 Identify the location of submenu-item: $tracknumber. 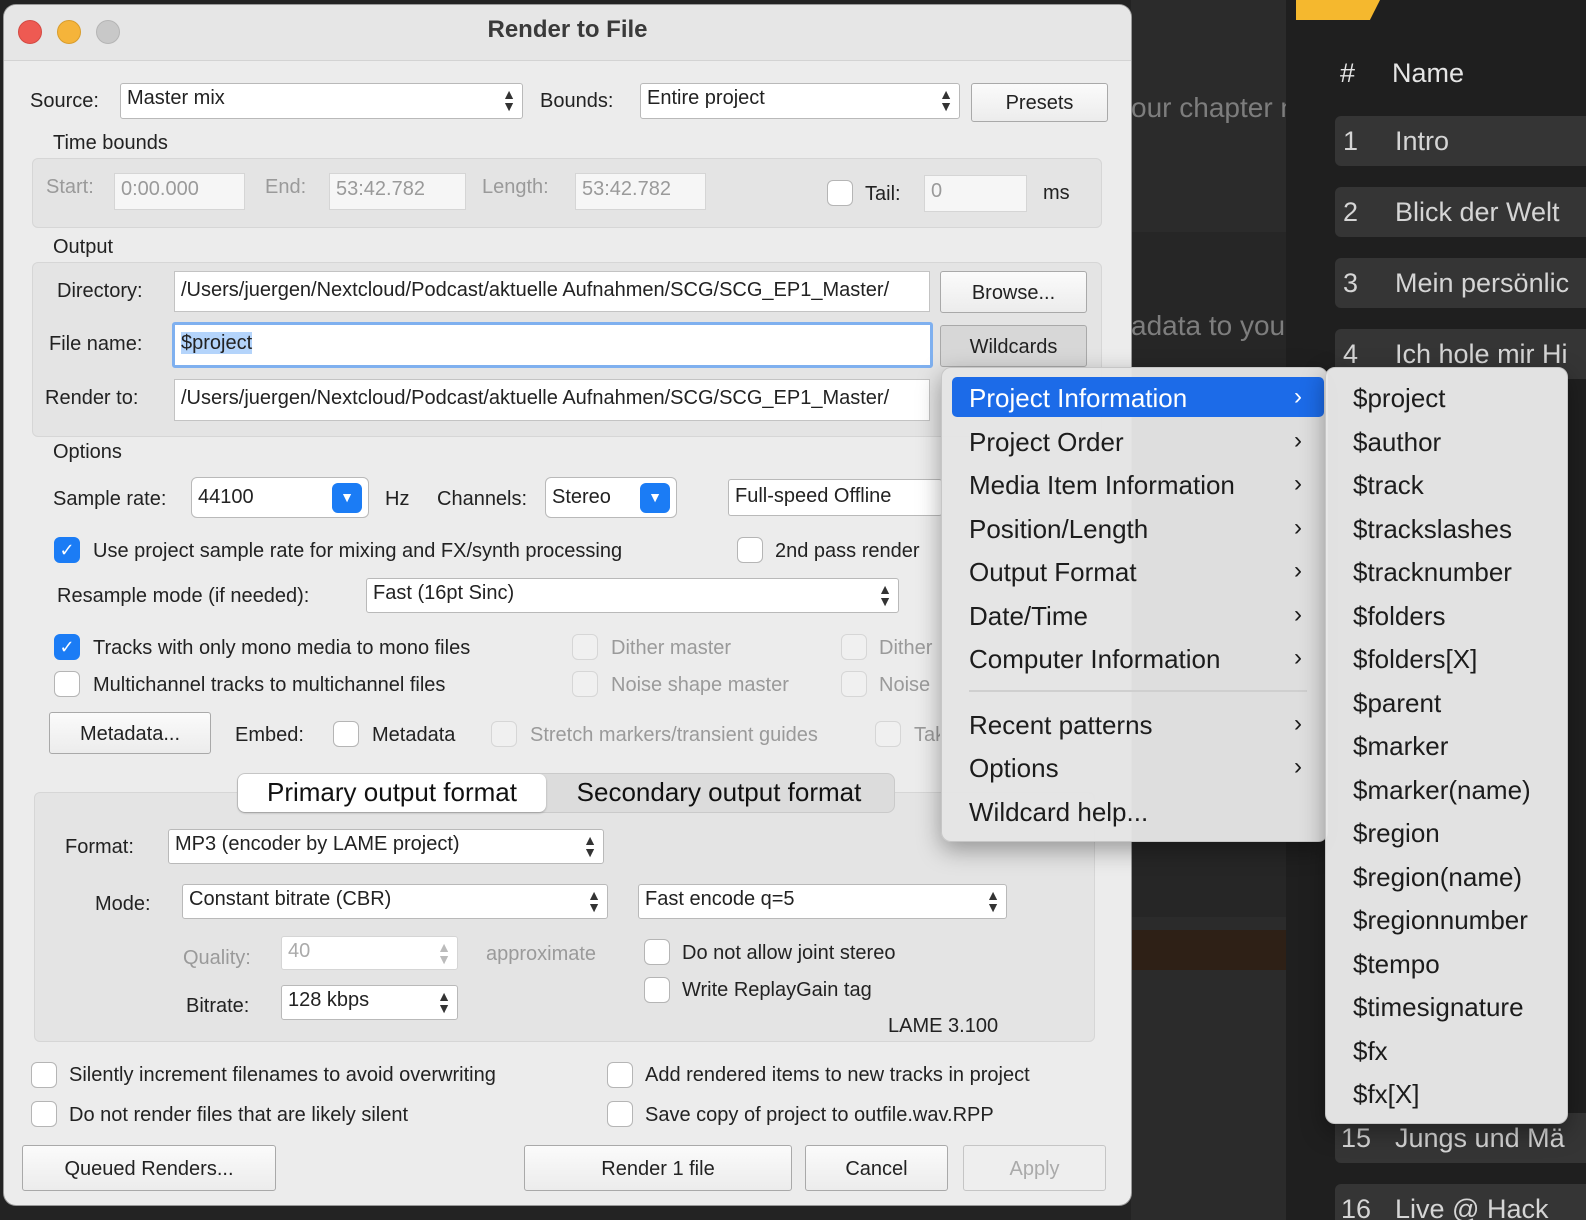
(1432, 572).